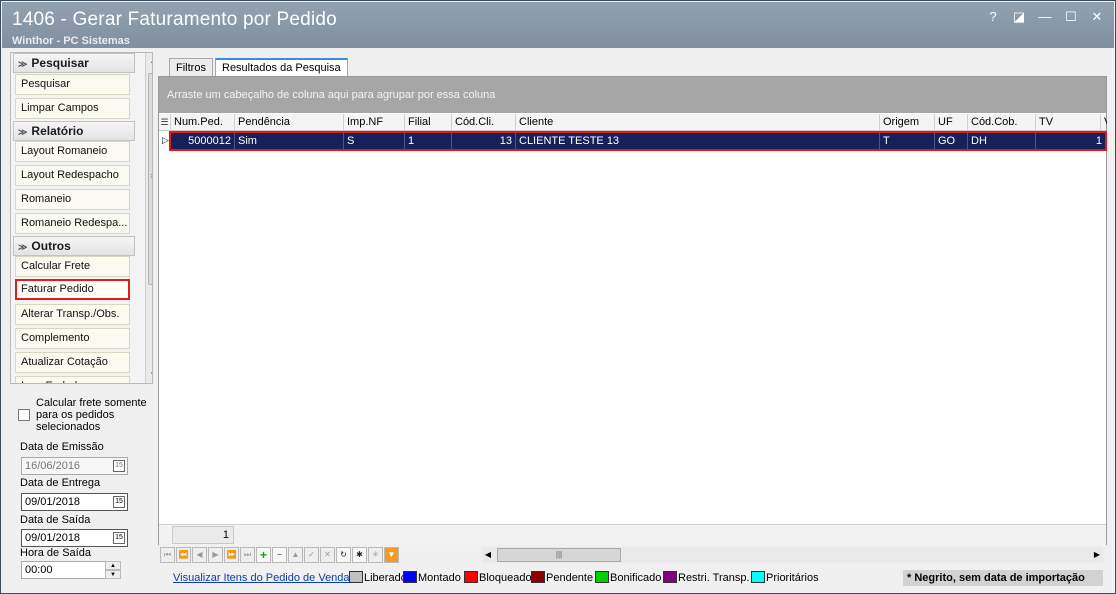 The height and width of the screenshot is (594, 1116). What do you see at coordinates (1068, 122) in the screenshot?
I see `col-tv: TV` at bounding box center [1068, 122].